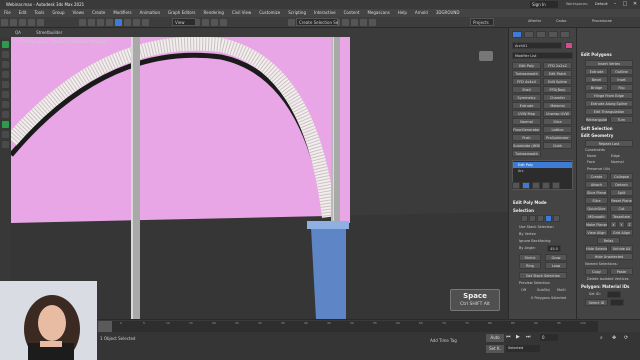 The height and width of the screenshot is (360, 640). I want to click on mod-normal-button: Normal, so click(526, 121).